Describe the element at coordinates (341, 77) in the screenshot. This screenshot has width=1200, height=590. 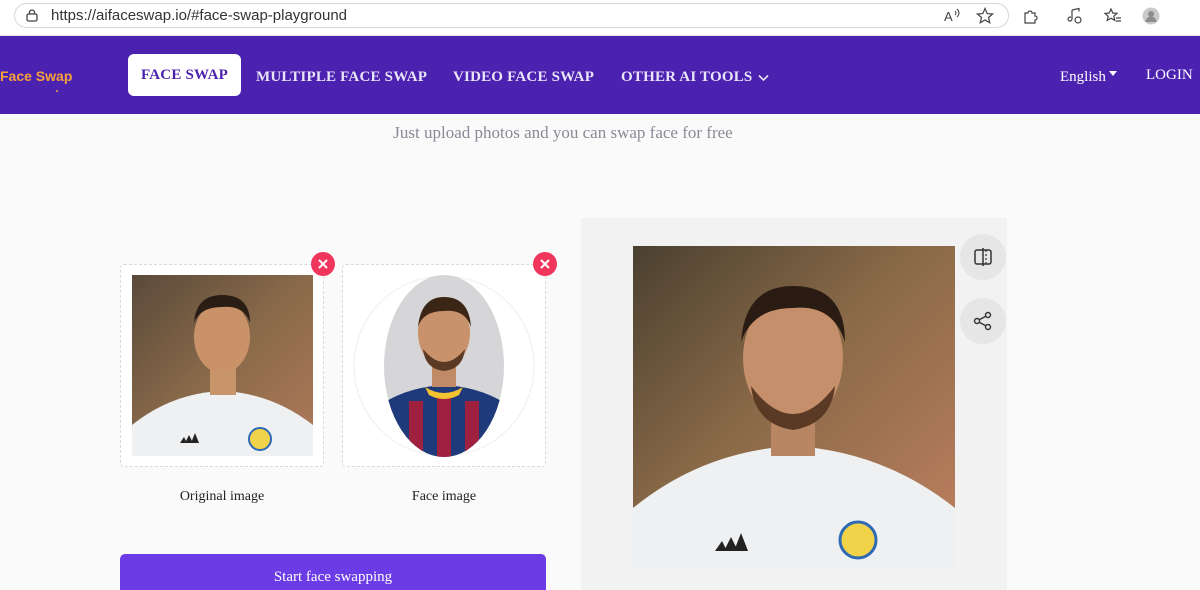
I see `tab-multiple-face-swap: MULTIPLE FACE SWAP` at that location.